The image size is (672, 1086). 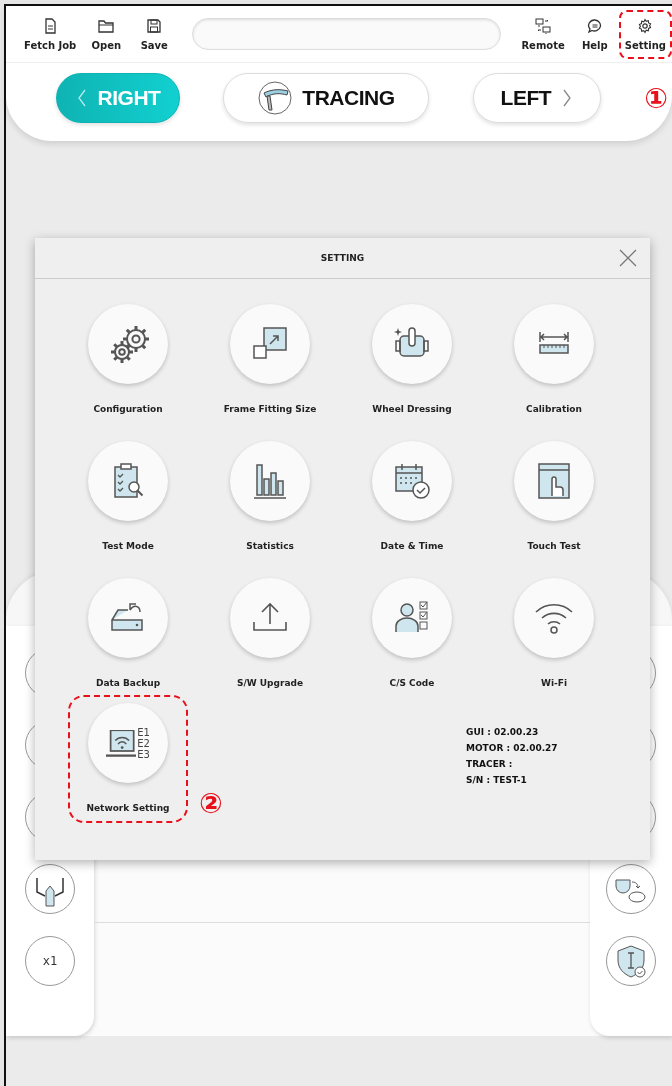 What do you see at coordinates (326, 98) in the screenshot?
I see `mode-tab: TRACING` at bounding box center [326, 98].